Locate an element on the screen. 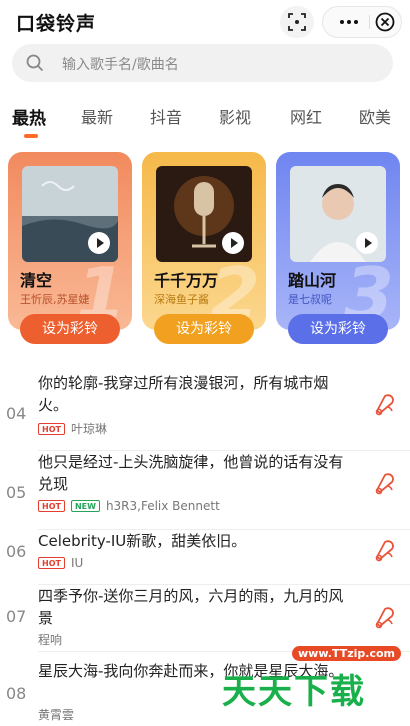  search-placeholder: 输入歌手名/歌曲名 is located at coordinates (120, 65).